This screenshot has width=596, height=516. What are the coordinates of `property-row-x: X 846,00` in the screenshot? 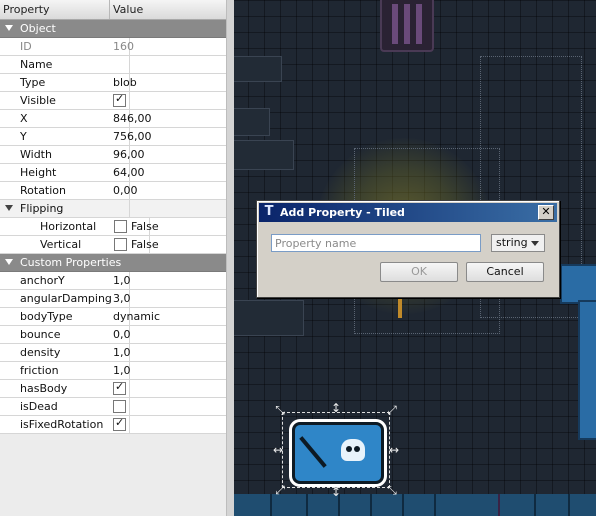 It's located at (113, 119).